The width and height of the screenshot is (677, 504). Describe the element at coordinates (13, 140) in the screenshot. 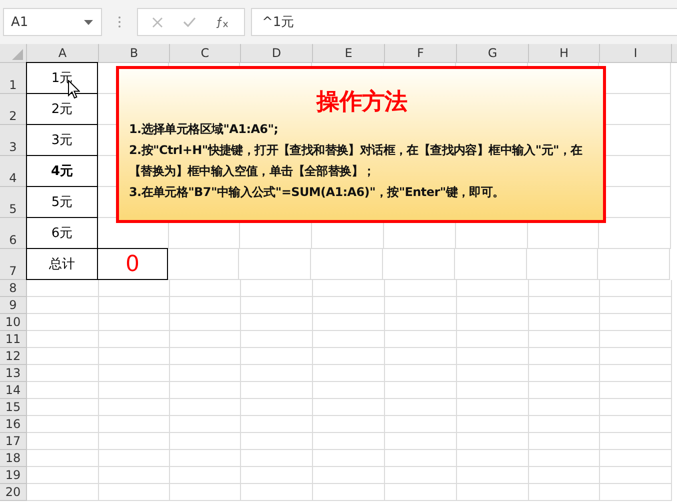

I see `row-header: 3` at that location.